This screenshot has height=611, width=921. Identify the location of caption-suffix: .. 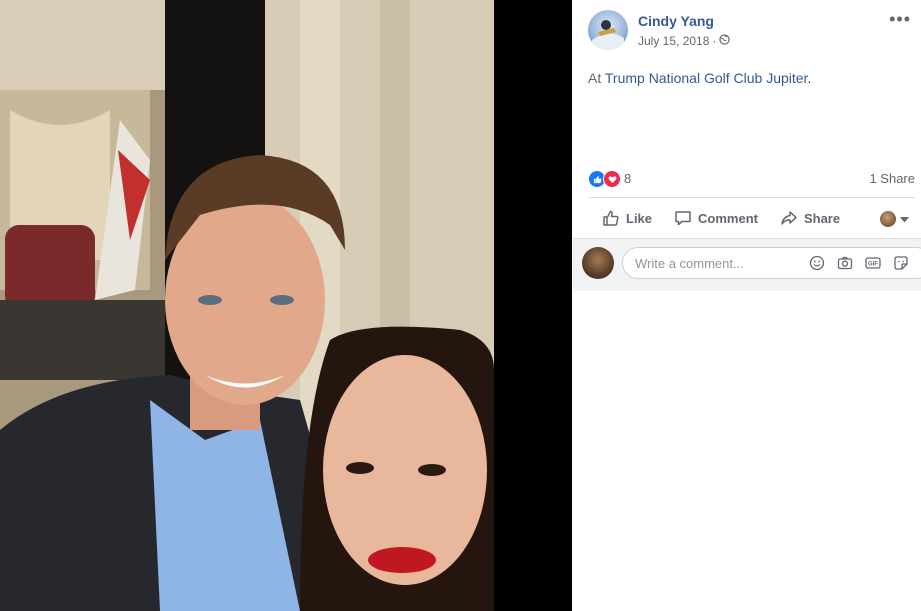
(809, 78).